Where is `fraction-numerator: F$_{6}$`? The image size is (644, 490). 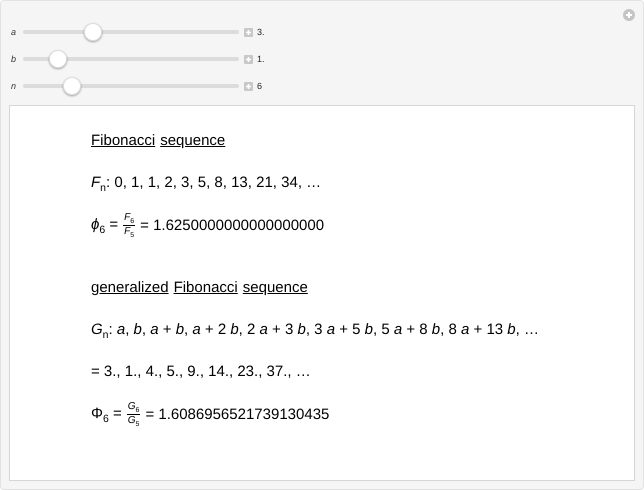
fraction-numerator: F$_{6}$ is located at coordinates (129, 219).